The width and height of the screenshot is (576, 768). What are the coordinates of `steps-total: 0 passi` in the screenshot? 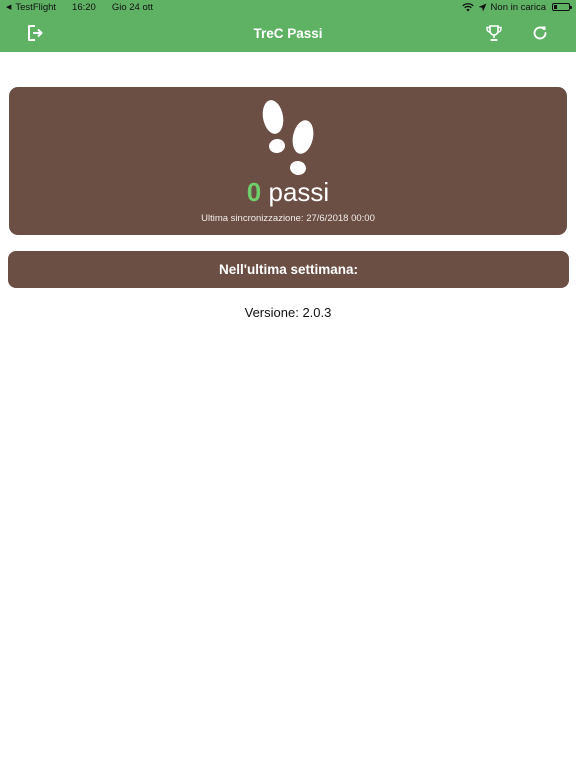 It's located at (288, 192).